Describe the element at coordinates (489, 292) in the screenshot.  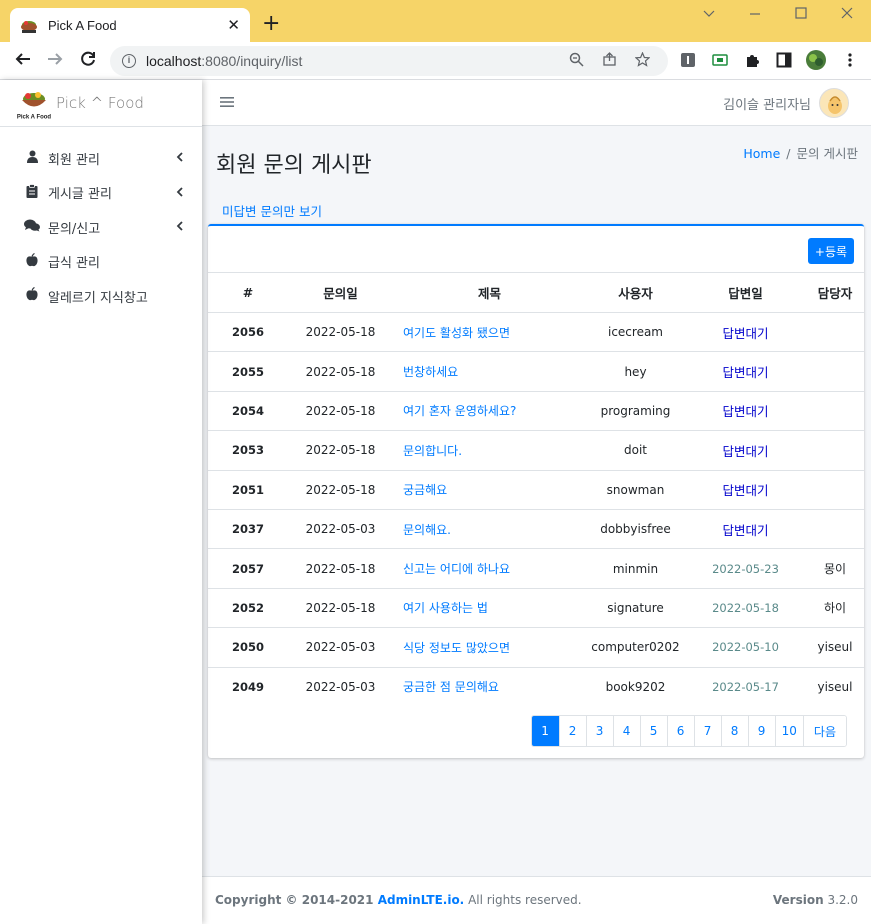
I see `column-header-title: 제목` at that location.